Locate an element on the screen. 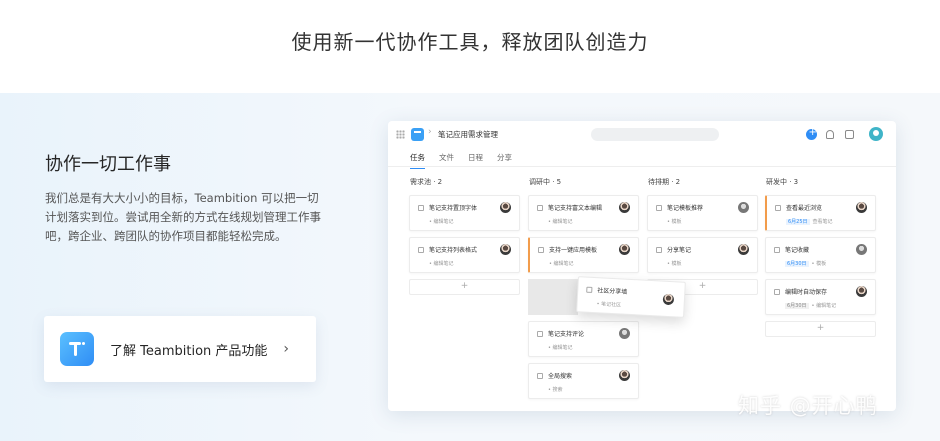 Image resolution: width=940 pixels, height=441 pixels. task-title: 社区分享墙 is located at coordinates (612, 291).